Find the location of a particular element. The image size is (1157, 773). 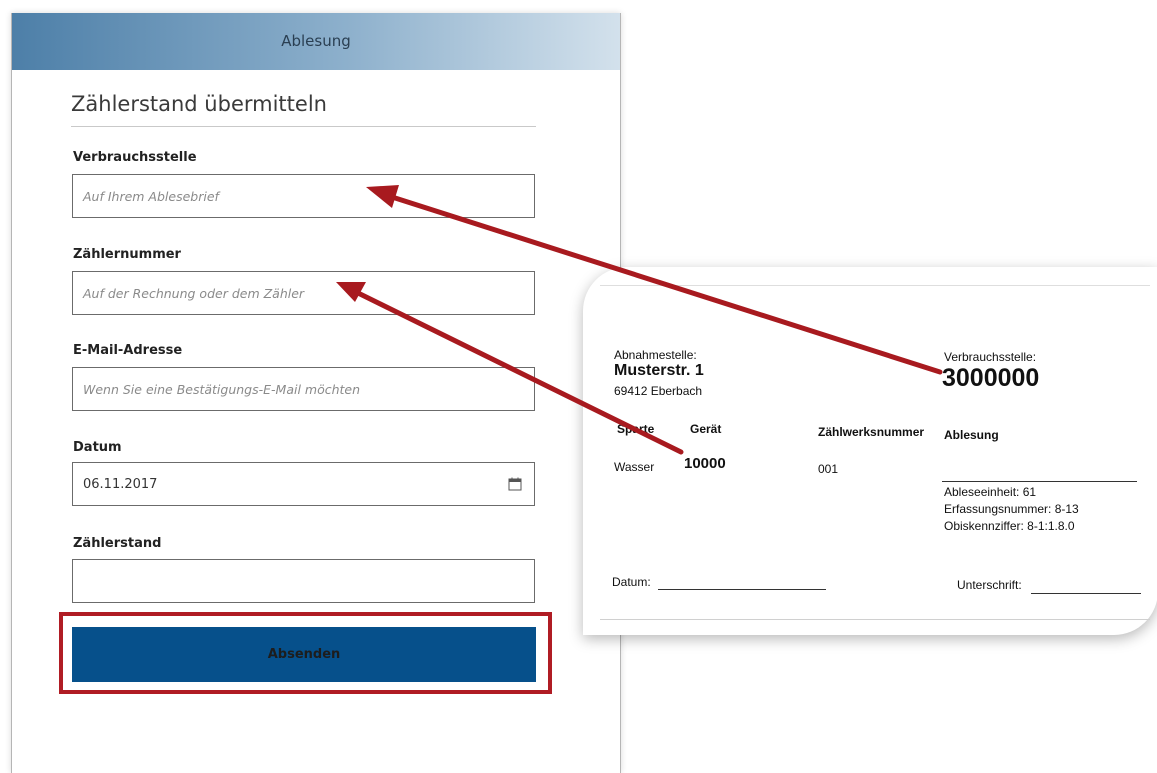

row-sparte: Wasser is located at coordinates (634, 467).